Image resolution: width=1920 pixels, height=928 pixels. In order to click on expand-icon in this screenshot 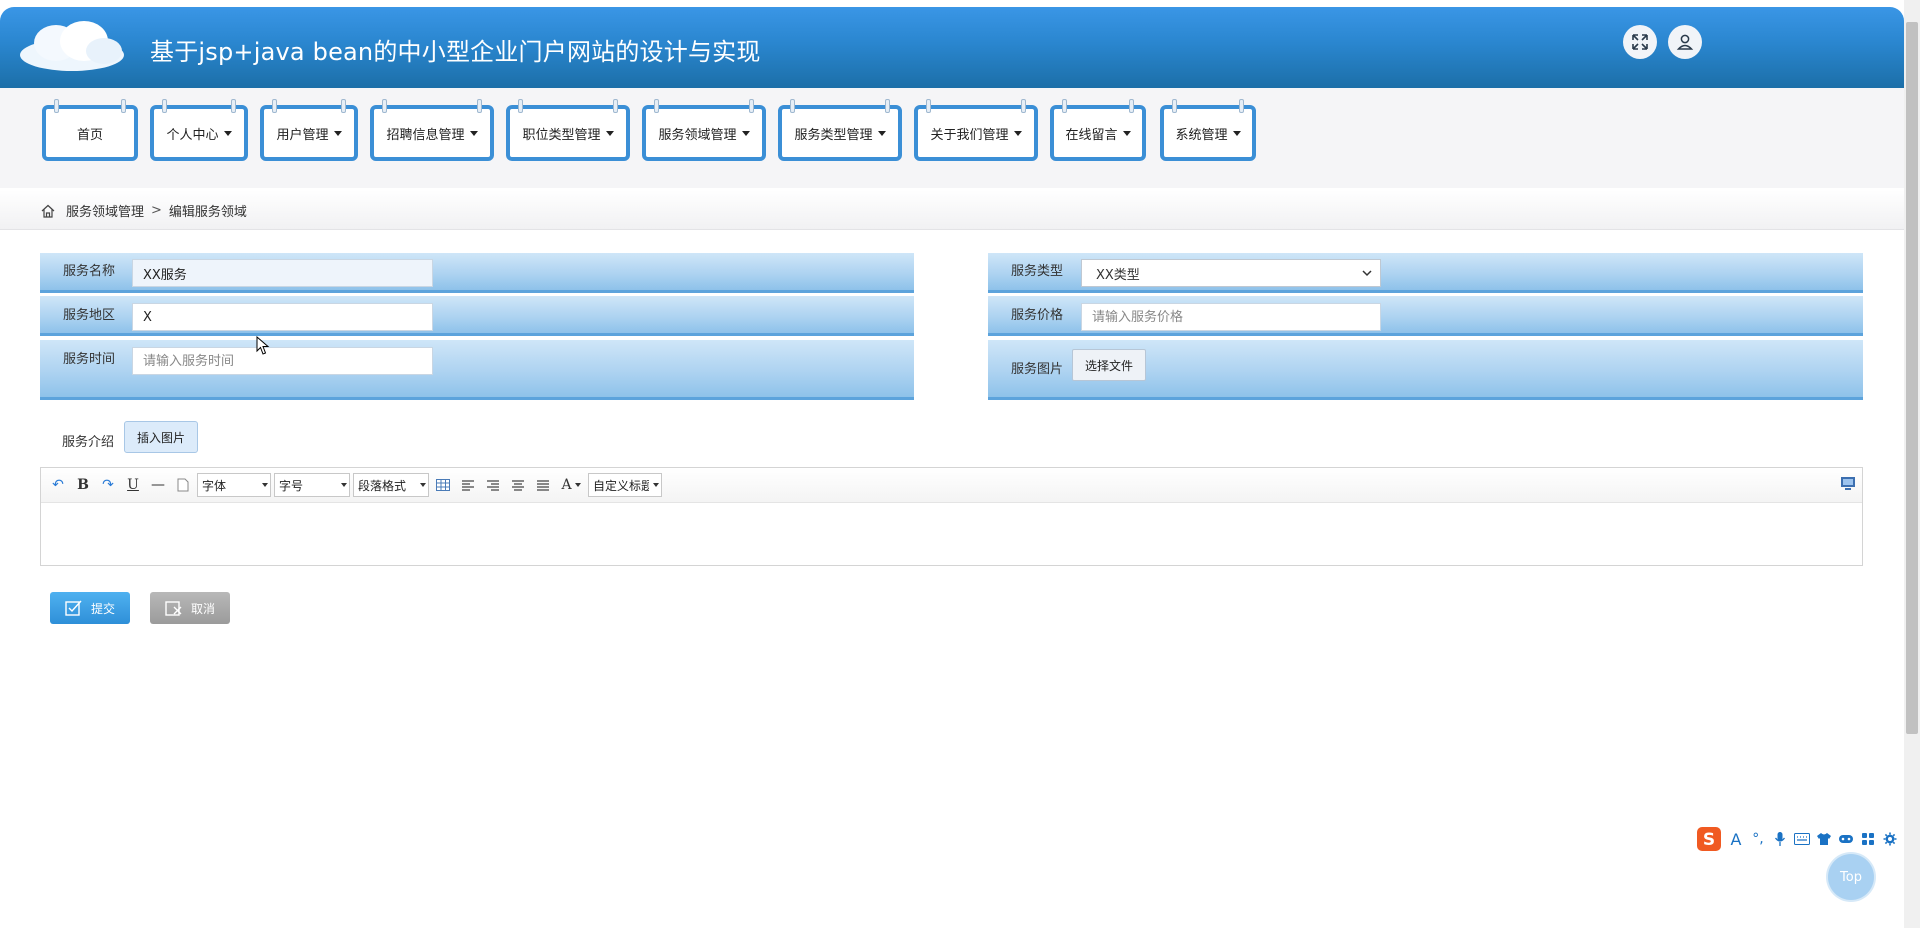, I will do `click(1640, 42)`.